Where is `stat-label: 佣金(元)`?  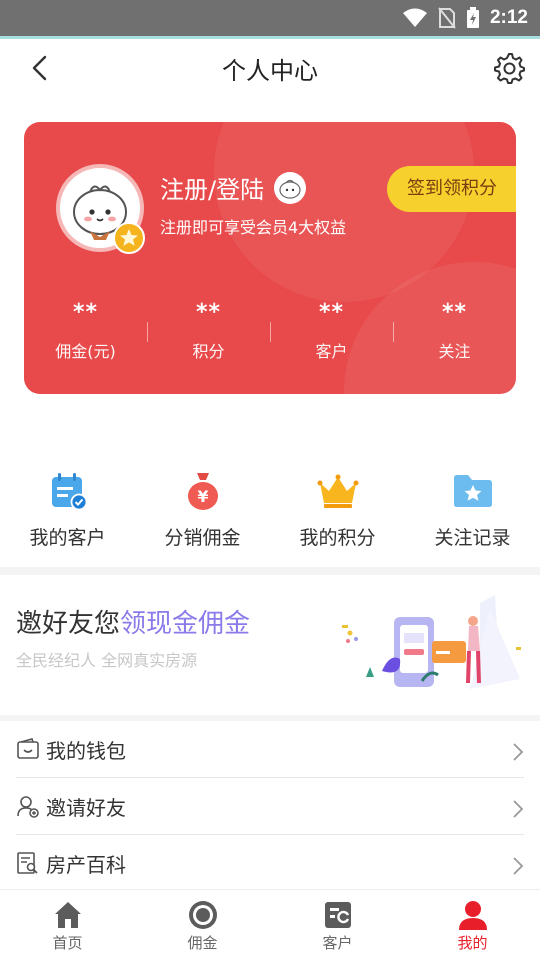
stat-label: 佣金(元) is located at coordinates (85, 351).